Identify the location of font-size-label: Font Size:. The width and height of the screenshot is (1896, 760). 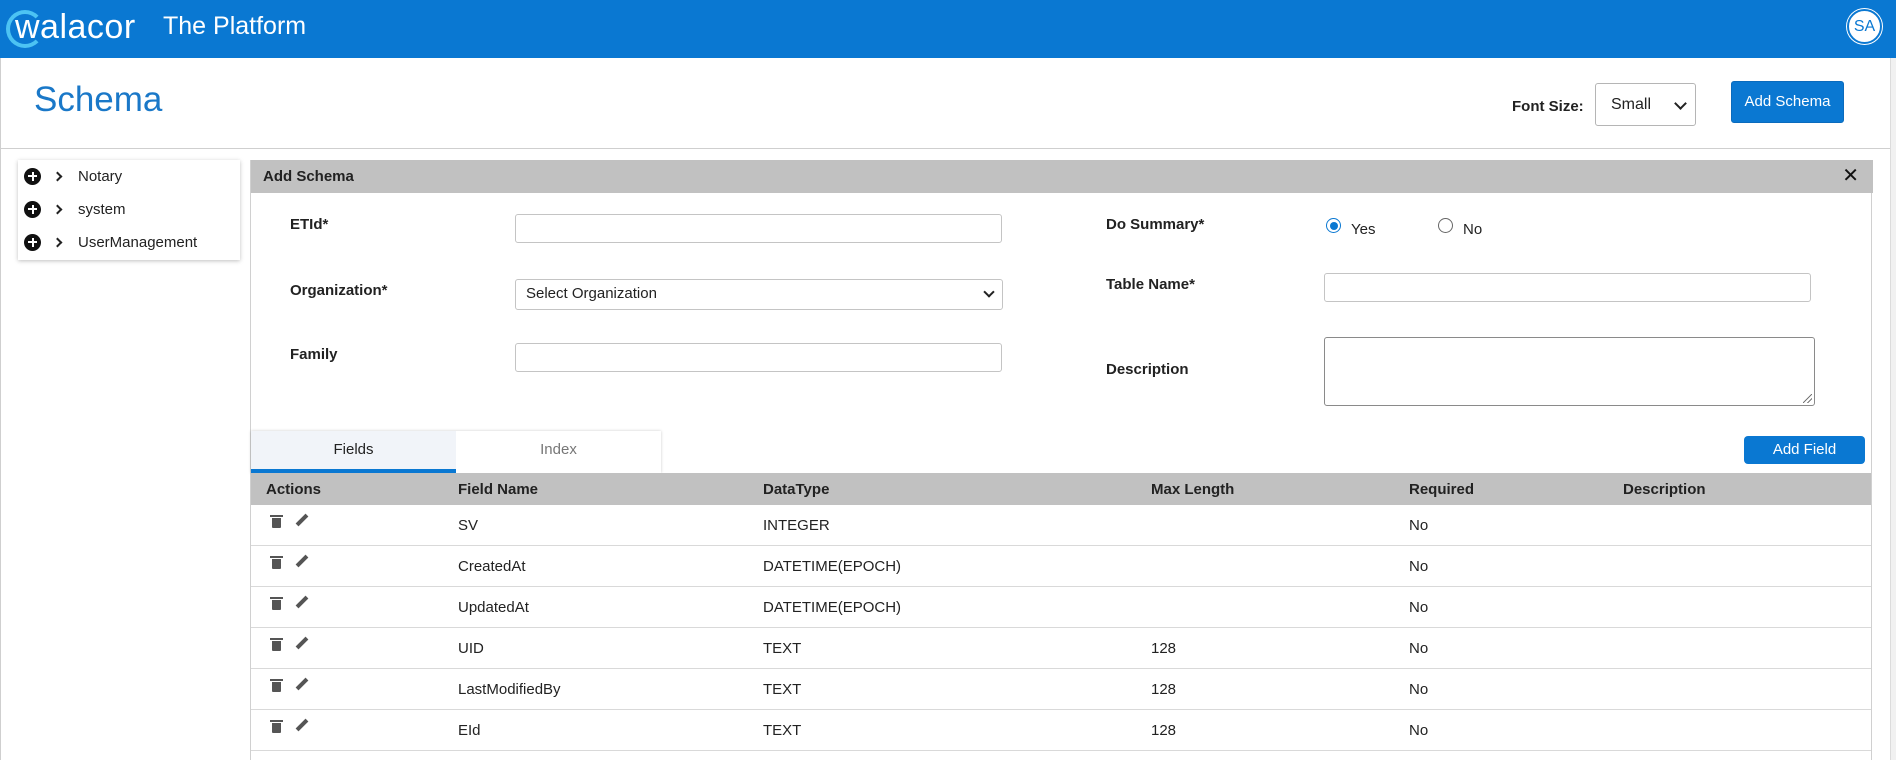
(1548, 106).